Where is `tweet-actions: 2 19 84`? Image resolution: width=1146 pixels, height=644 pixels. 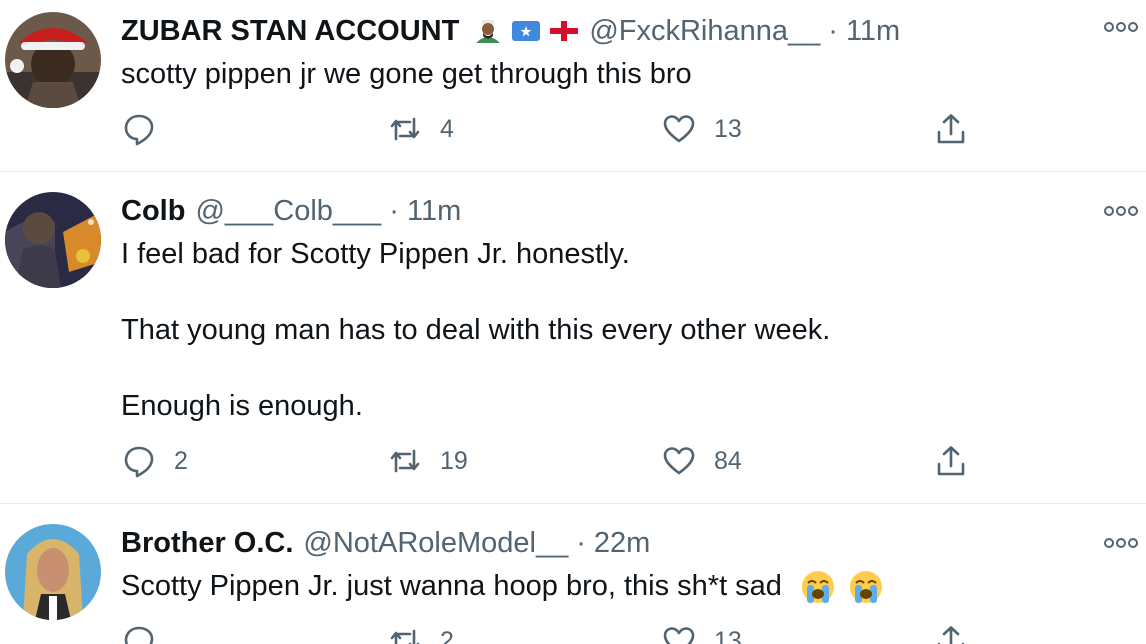 tweet-actions: 2 19 84 is located at coordinates (573, 464).